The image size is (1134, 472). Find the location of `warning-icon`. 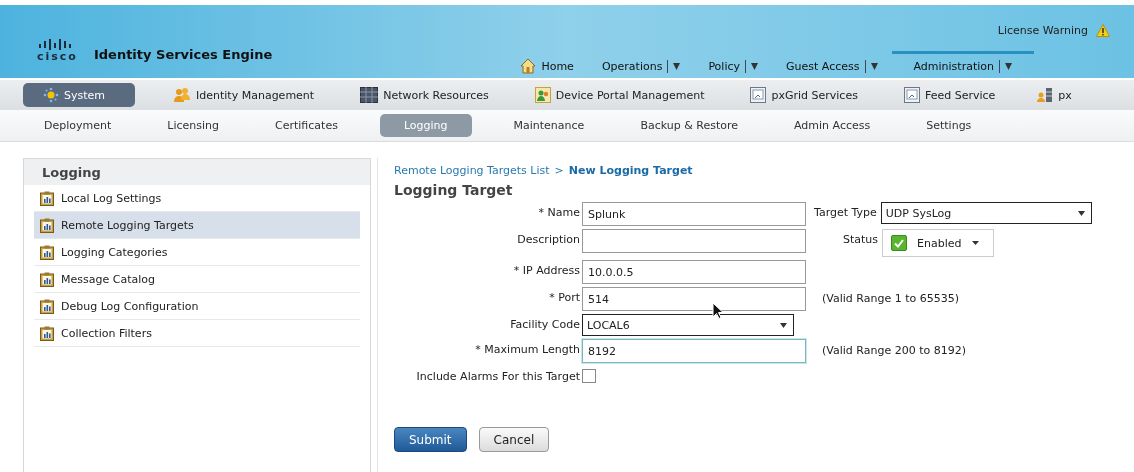

warning-icon is located at coordinates (1103, 30).